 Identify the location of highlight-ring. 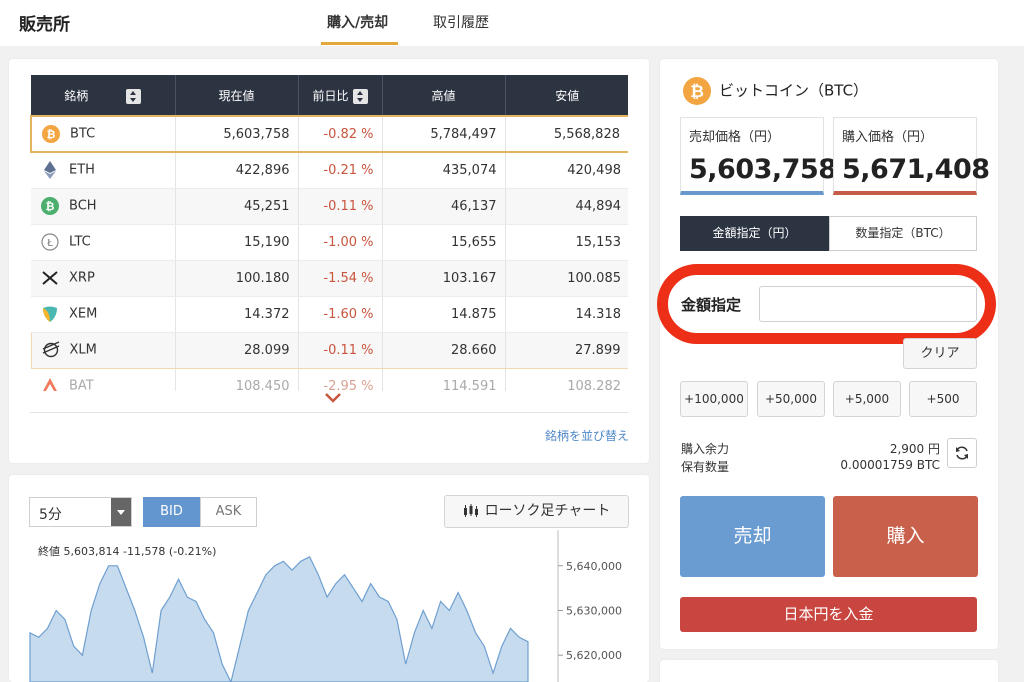
(826, 304).